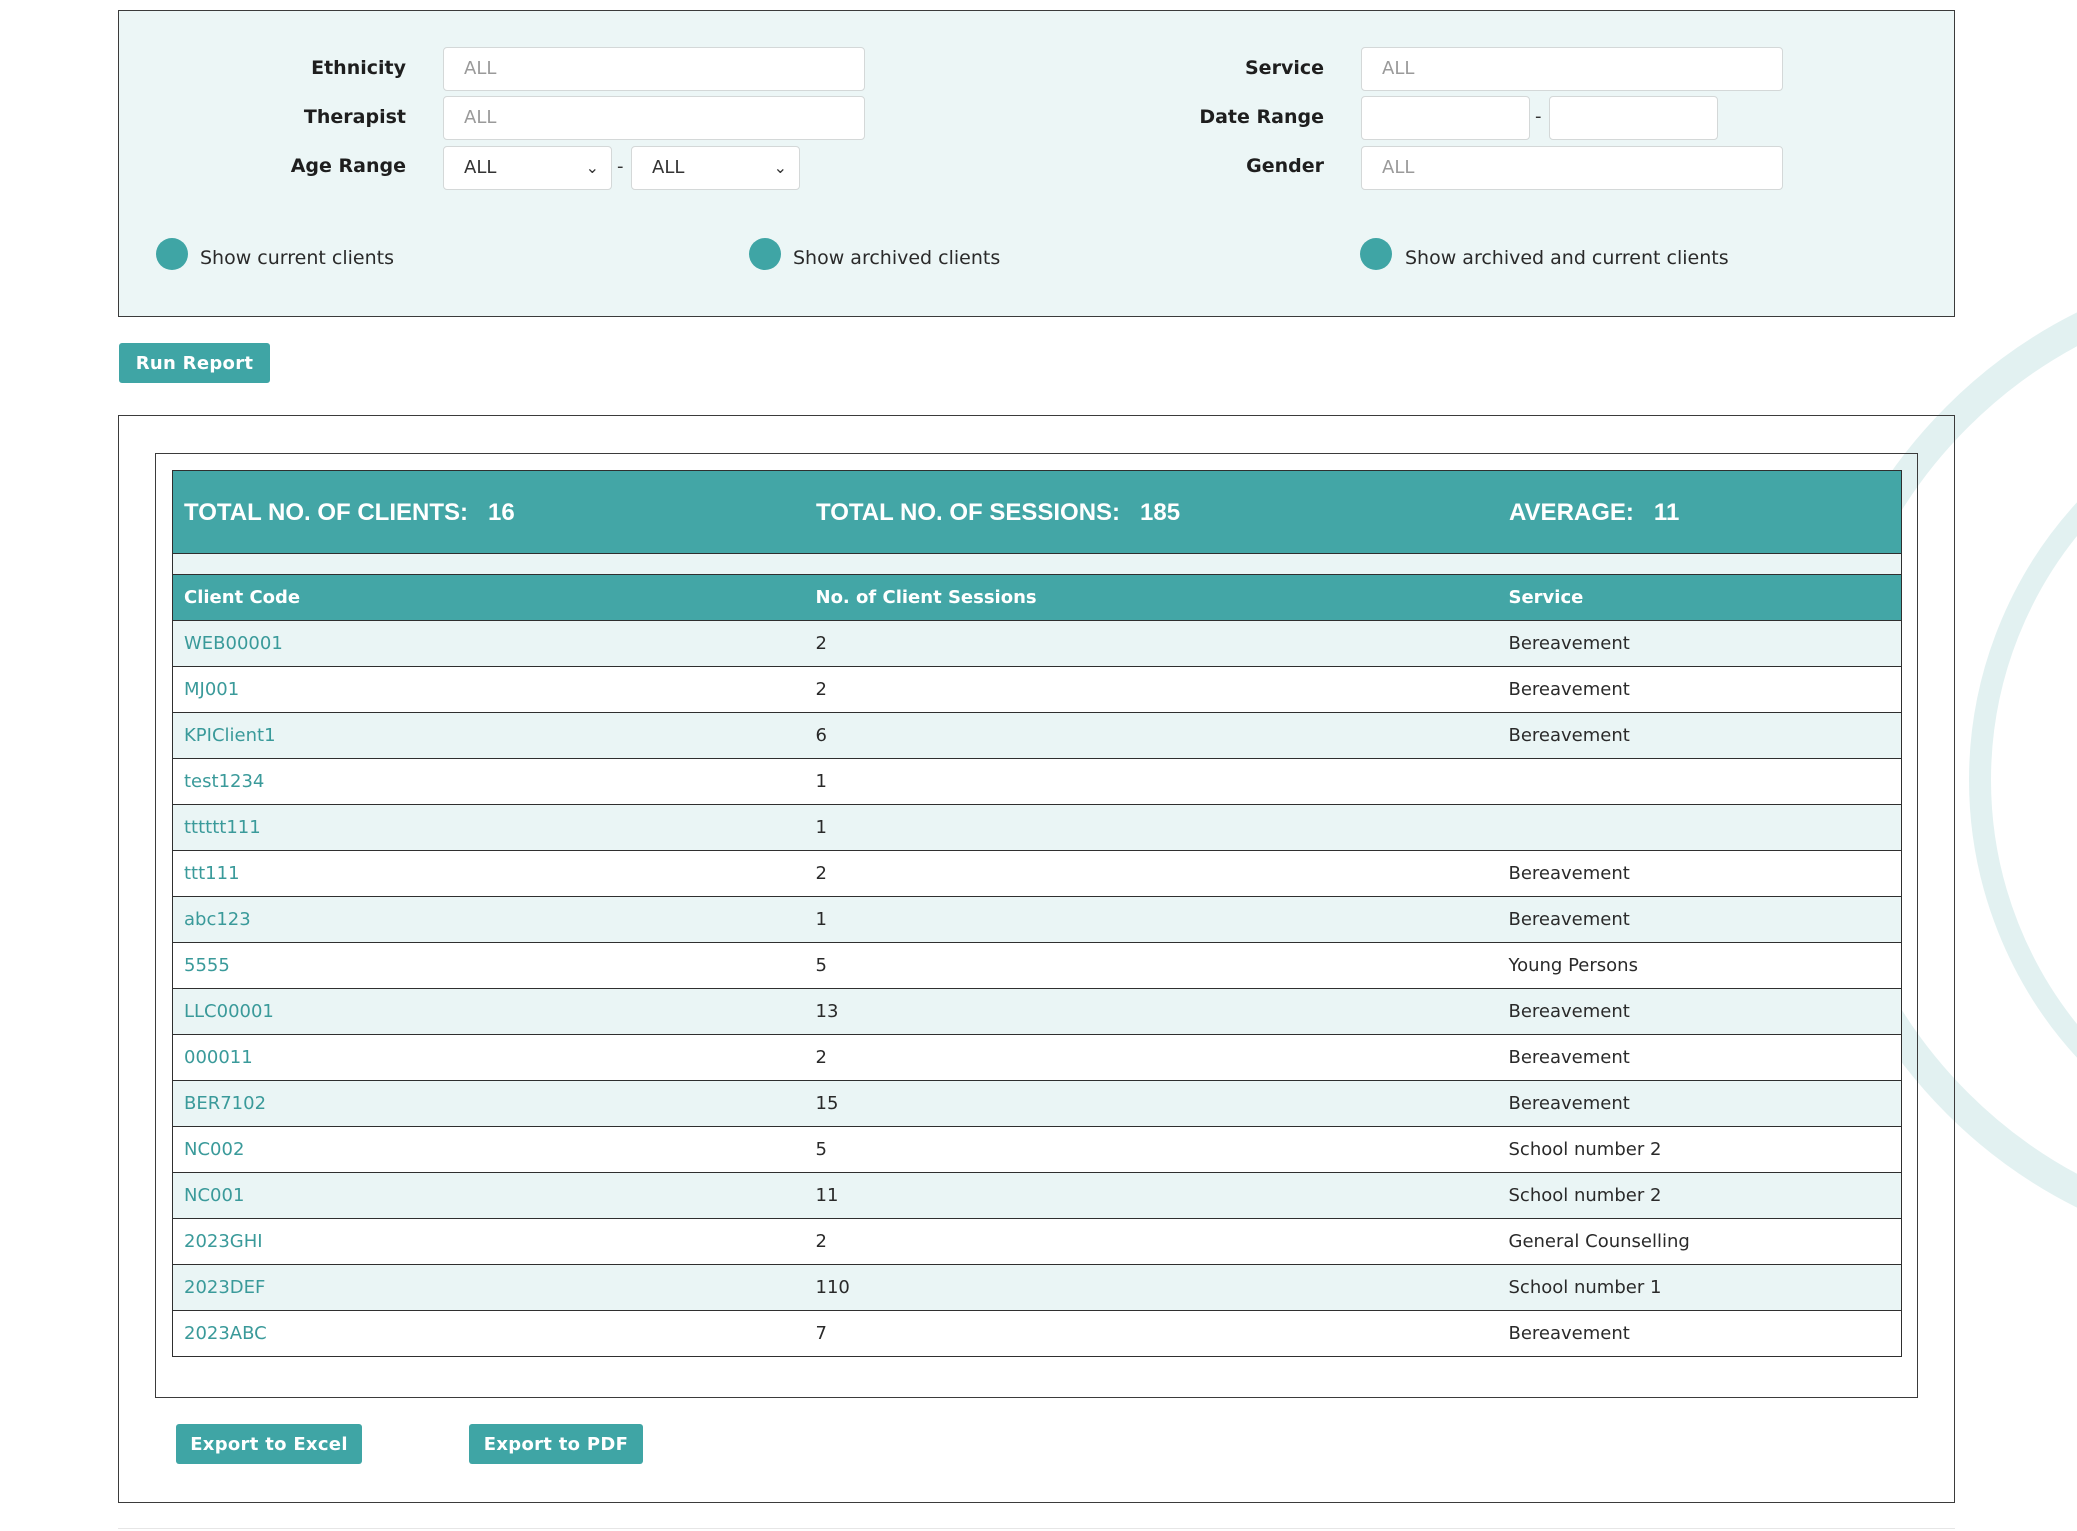  What do you see at coordinates (1376, 254) in the screenshot?
I see `show-archived-and-current-clients-radio` at bounding box center [1376, 254].